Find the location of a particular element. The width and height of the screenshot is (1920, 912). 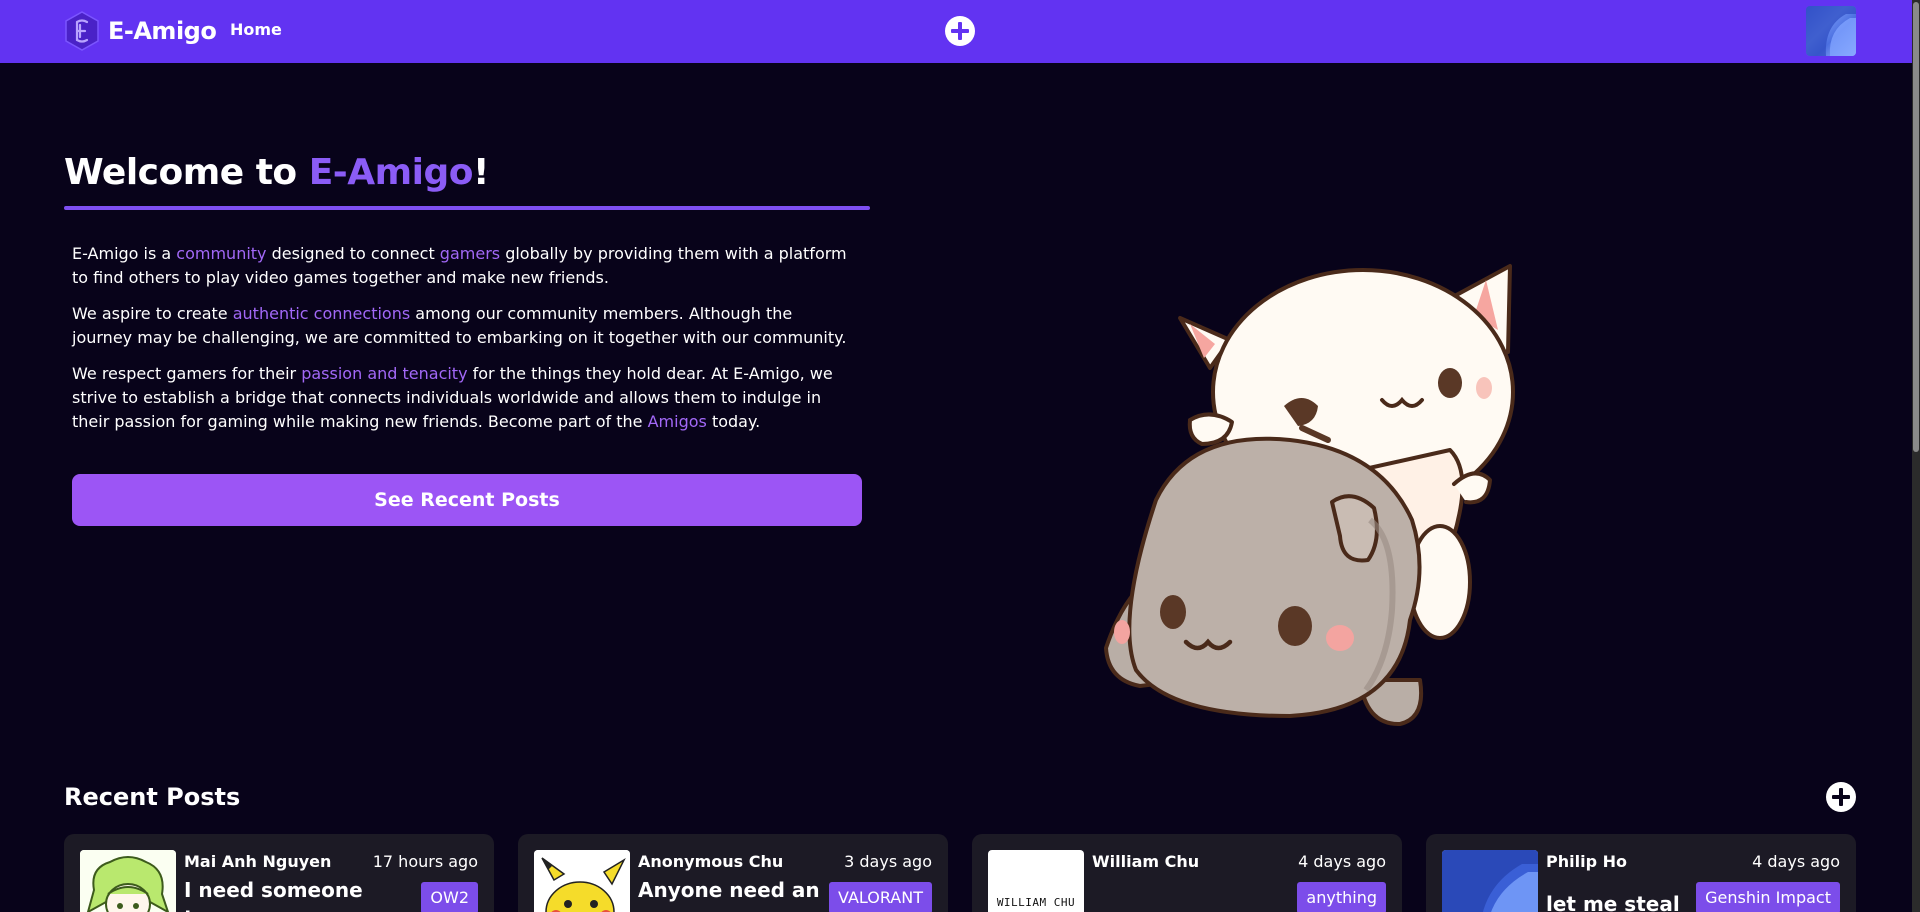

post-game-tag: anything is located at coordinates (1341, 897).